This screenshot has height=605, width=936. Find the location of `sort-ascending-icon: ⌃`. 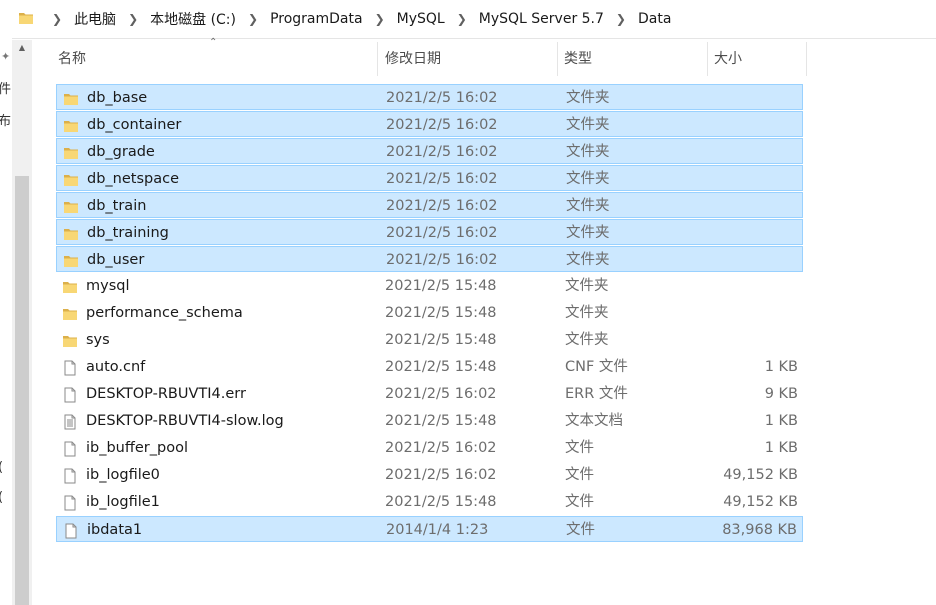

sort-ascending-icon: ⌃ is located at coordinates (213, 42).